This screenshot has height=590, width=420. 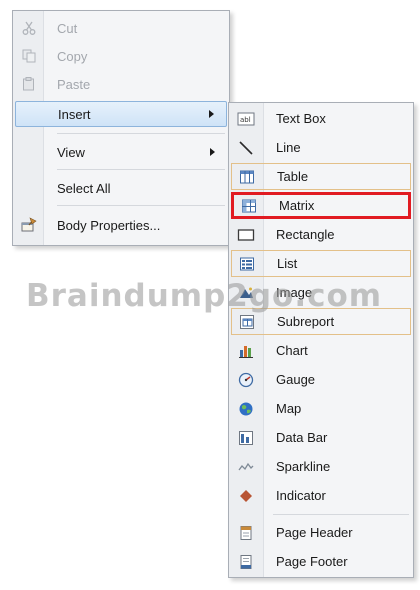 What do you see at coordinates (247, 263) in the screenshot?
I see `list-icon` at bounding box center [247, 263].